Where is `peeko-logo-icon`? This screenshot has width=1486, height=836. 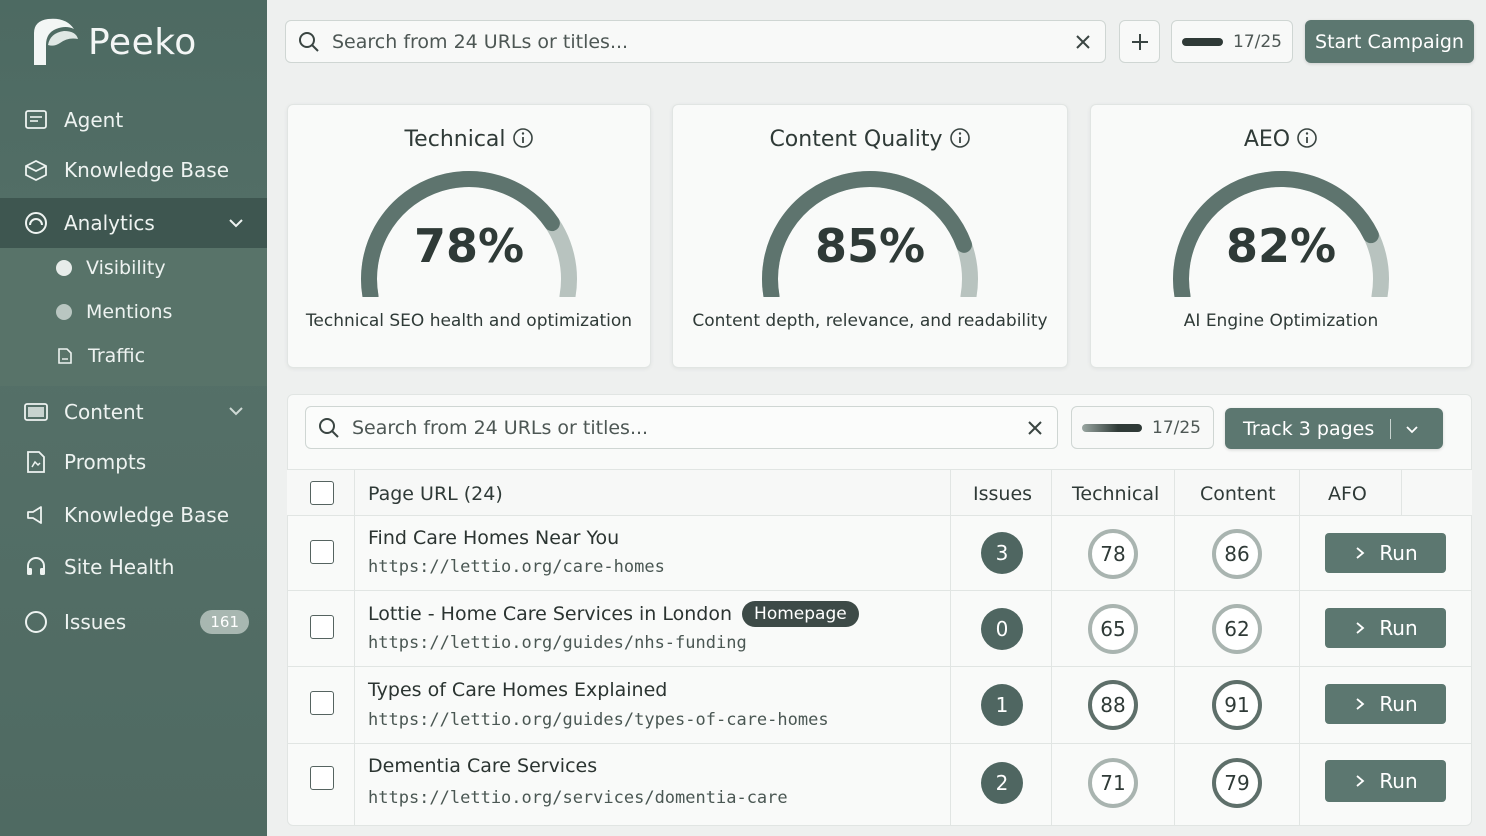 peeko-logo-icon is located at coordinates (56, 41).